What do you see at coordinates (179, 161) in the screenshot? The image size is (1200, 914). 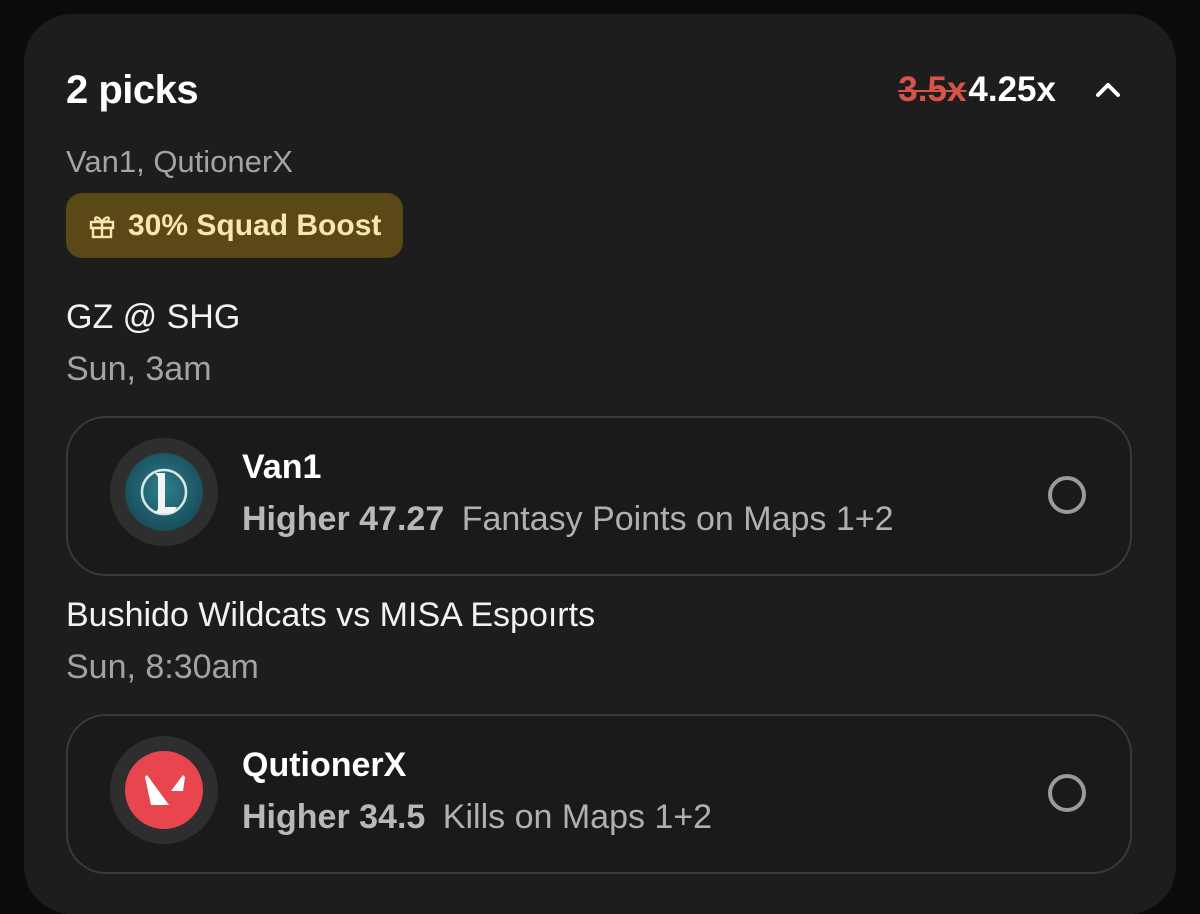 I see `players-summary: Van1, QutionerX` at bounding box center [179, 161].